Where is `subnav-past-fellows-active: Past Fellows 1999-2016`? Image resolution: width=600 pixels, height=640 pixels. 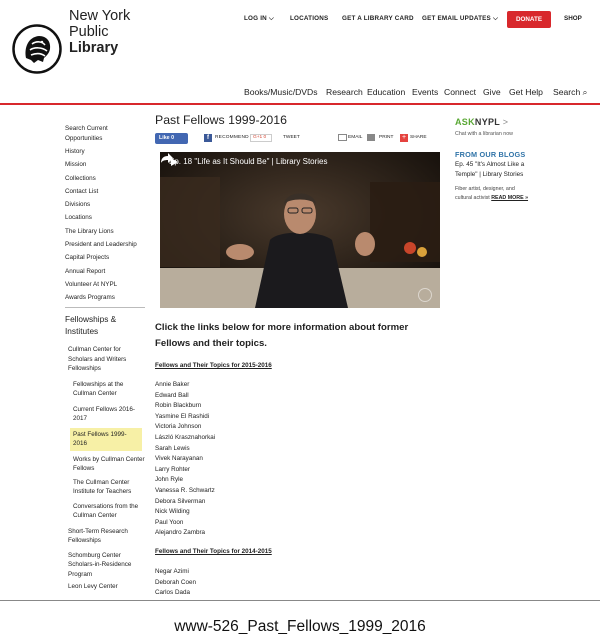 subnav-past-fellows-active: Past Fellows 1999-2016 is located at coordinates (106, 439).